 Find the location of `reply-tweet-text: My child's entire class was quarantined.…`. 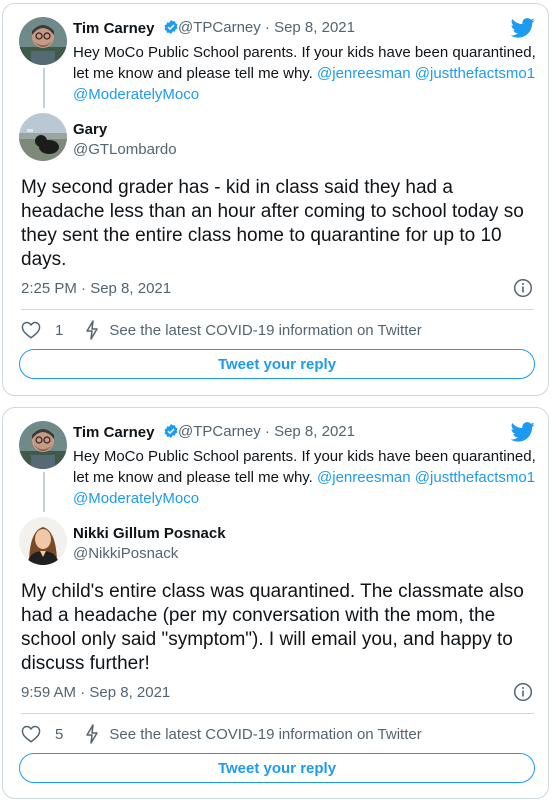

reply-tweet-text: My child's entire class was quarantined.… is located at coordinates (272, 627).